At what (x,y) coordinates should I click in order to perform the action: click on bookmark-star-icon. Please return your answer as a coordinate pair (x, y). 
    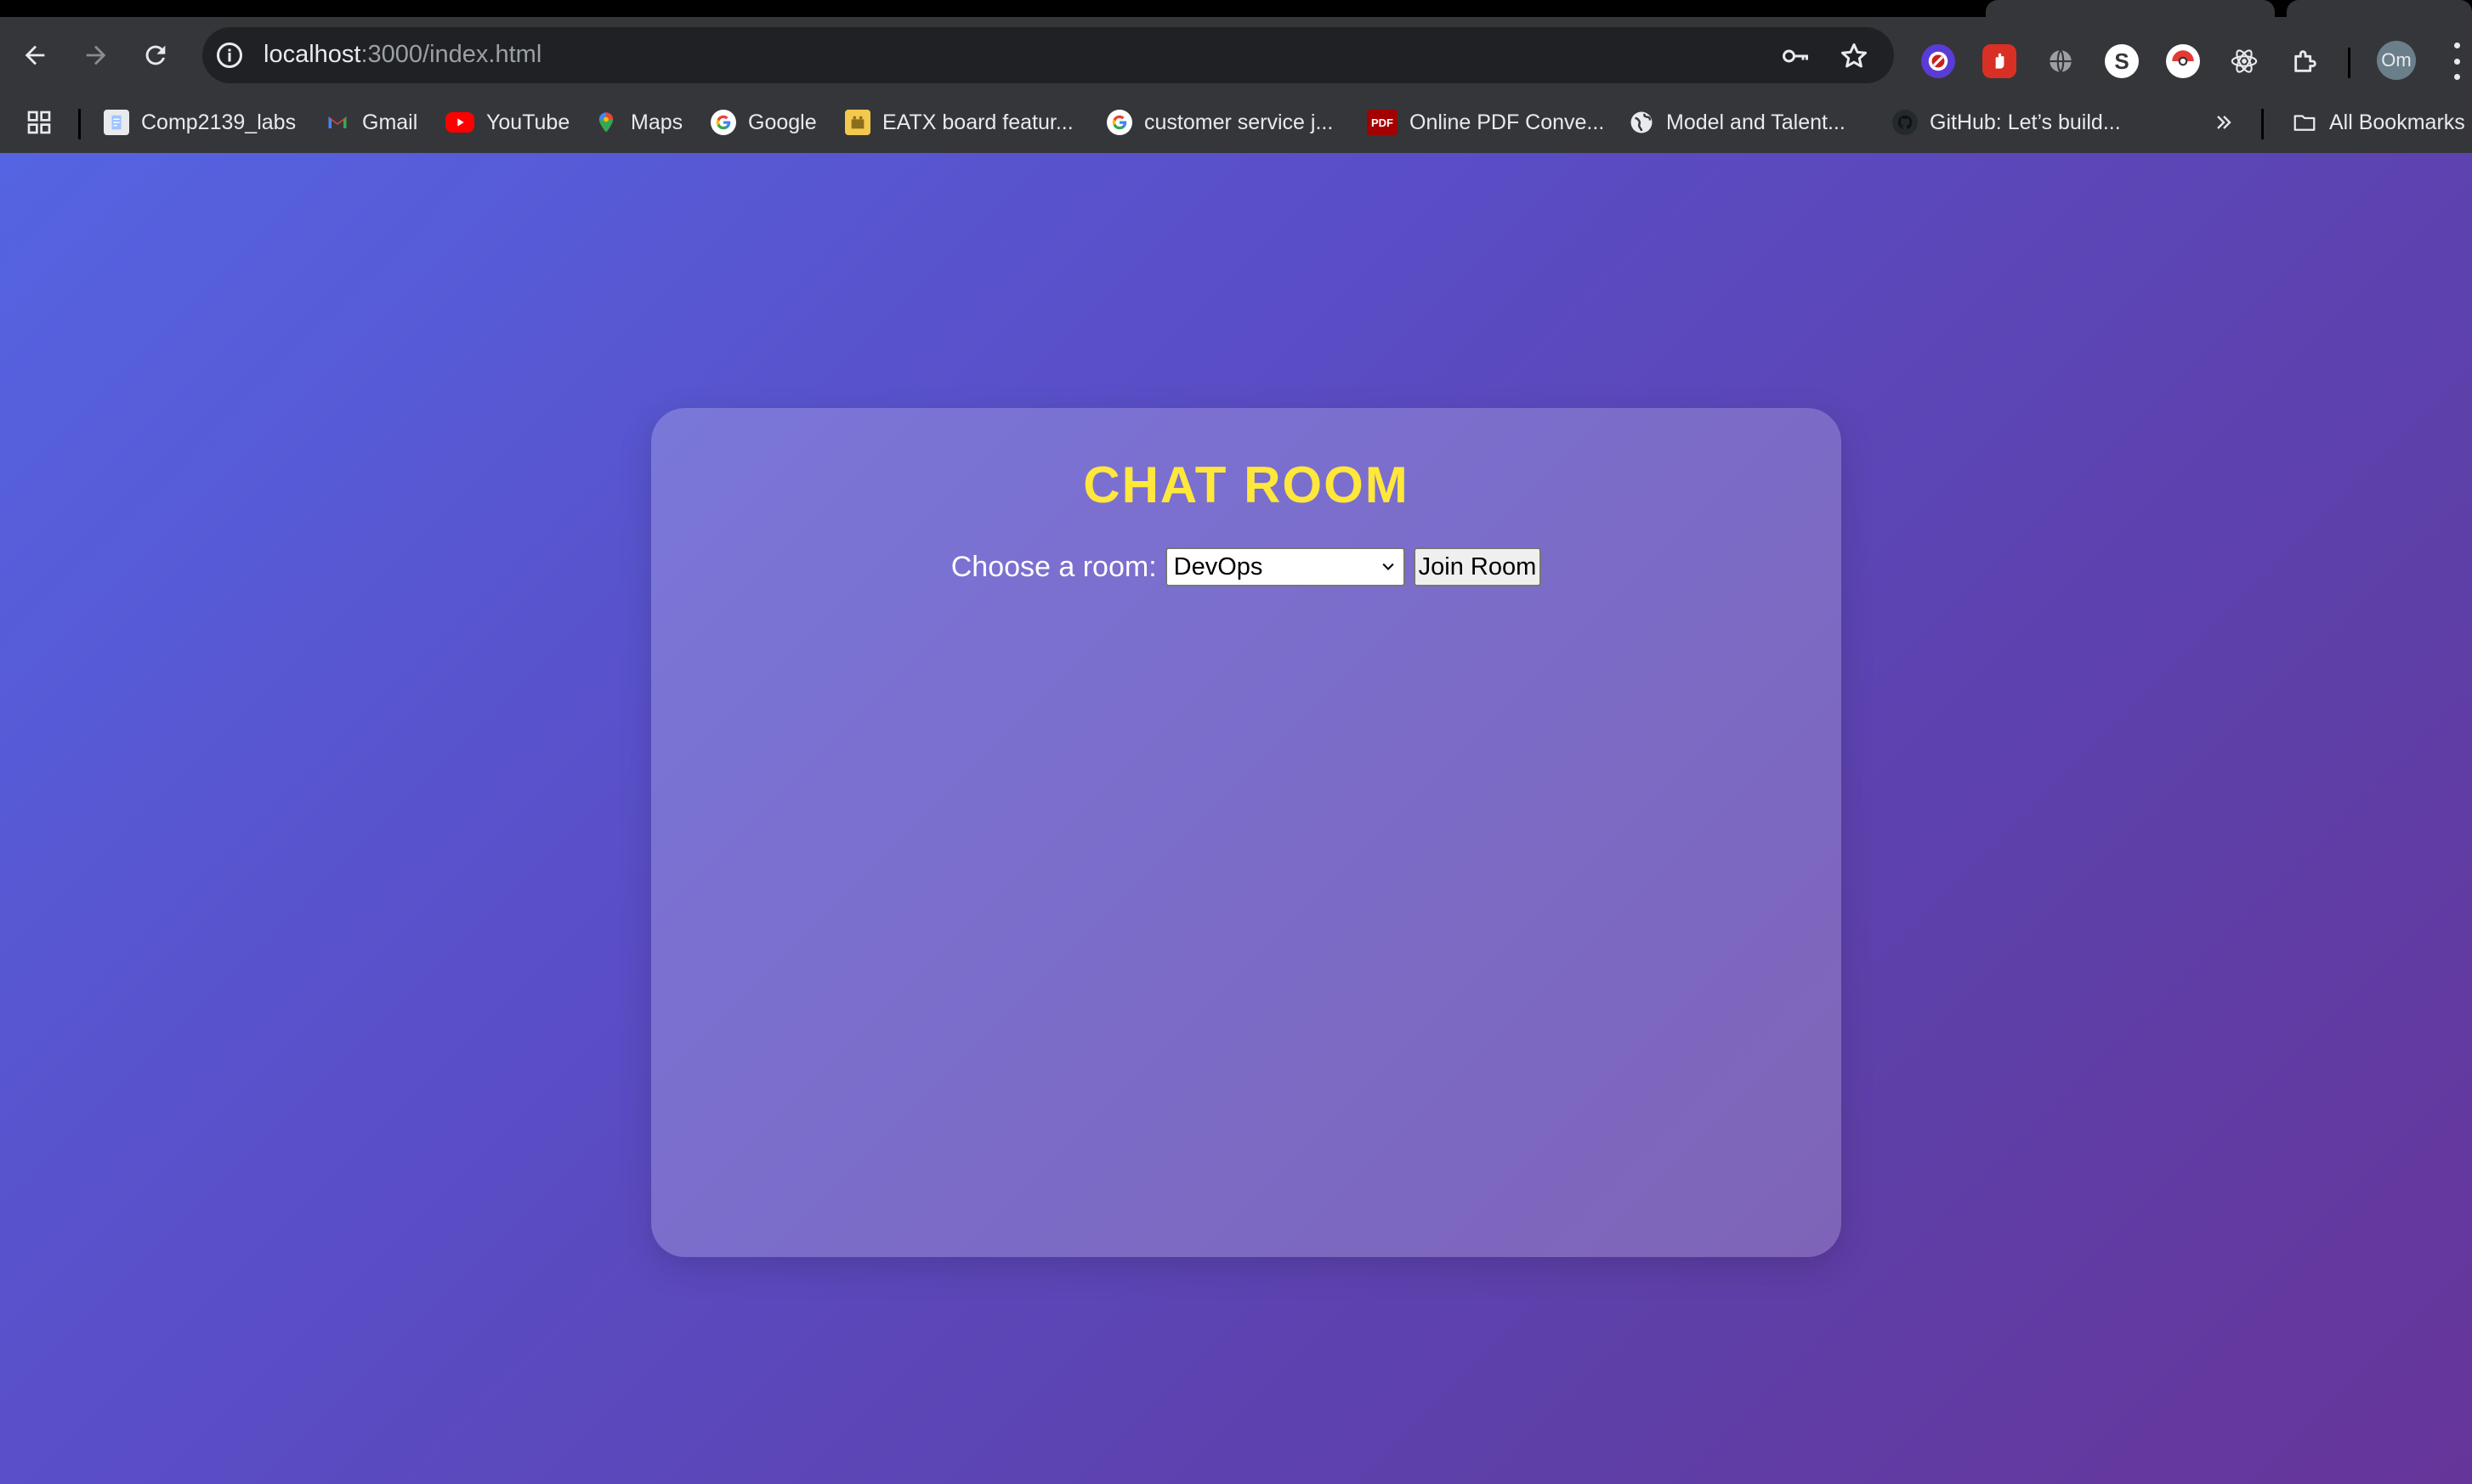
    Looking at the image, I should click on (1854, 56).